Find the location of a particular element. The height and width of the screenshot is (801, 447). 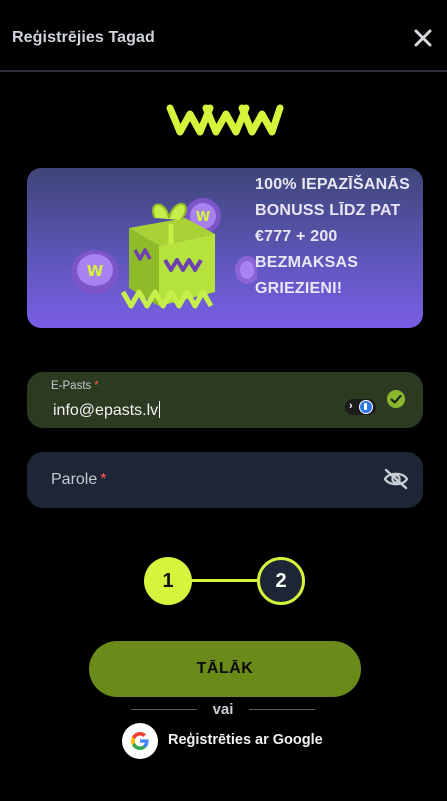

password-field: Parole * is located at coordinates (225, 480).